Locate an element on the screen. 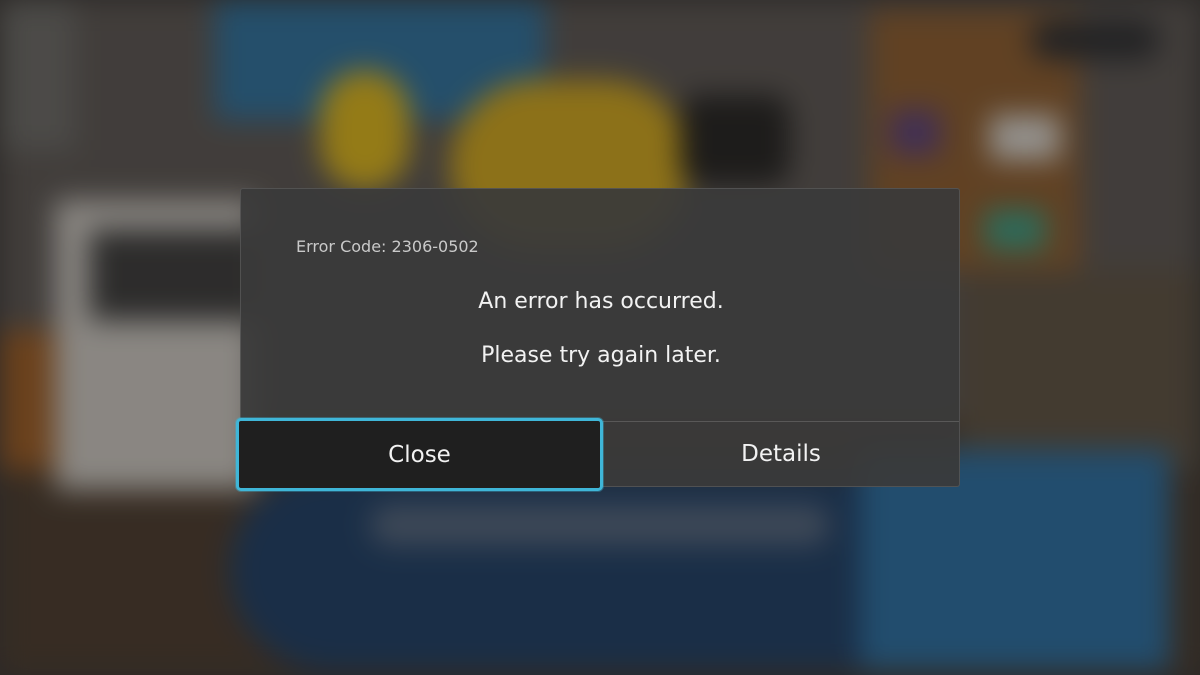 The height and width of the screenshot is (675, 1200). details-button: Details is located at coordinates (781, 454).